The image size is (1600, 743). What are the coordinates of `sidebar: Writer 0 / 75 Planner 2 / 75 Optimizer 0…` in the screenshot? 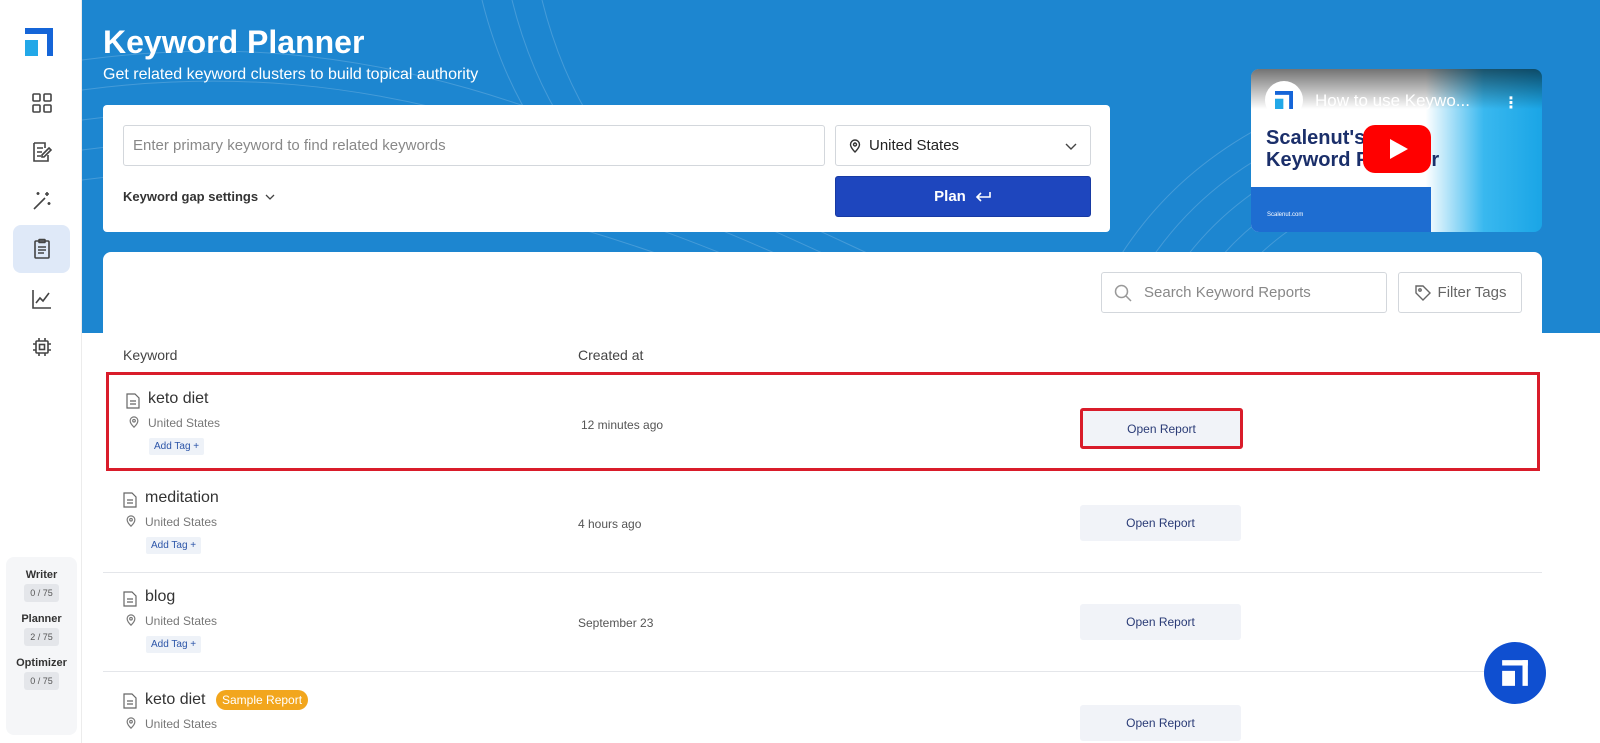 It's located at (41, 371).